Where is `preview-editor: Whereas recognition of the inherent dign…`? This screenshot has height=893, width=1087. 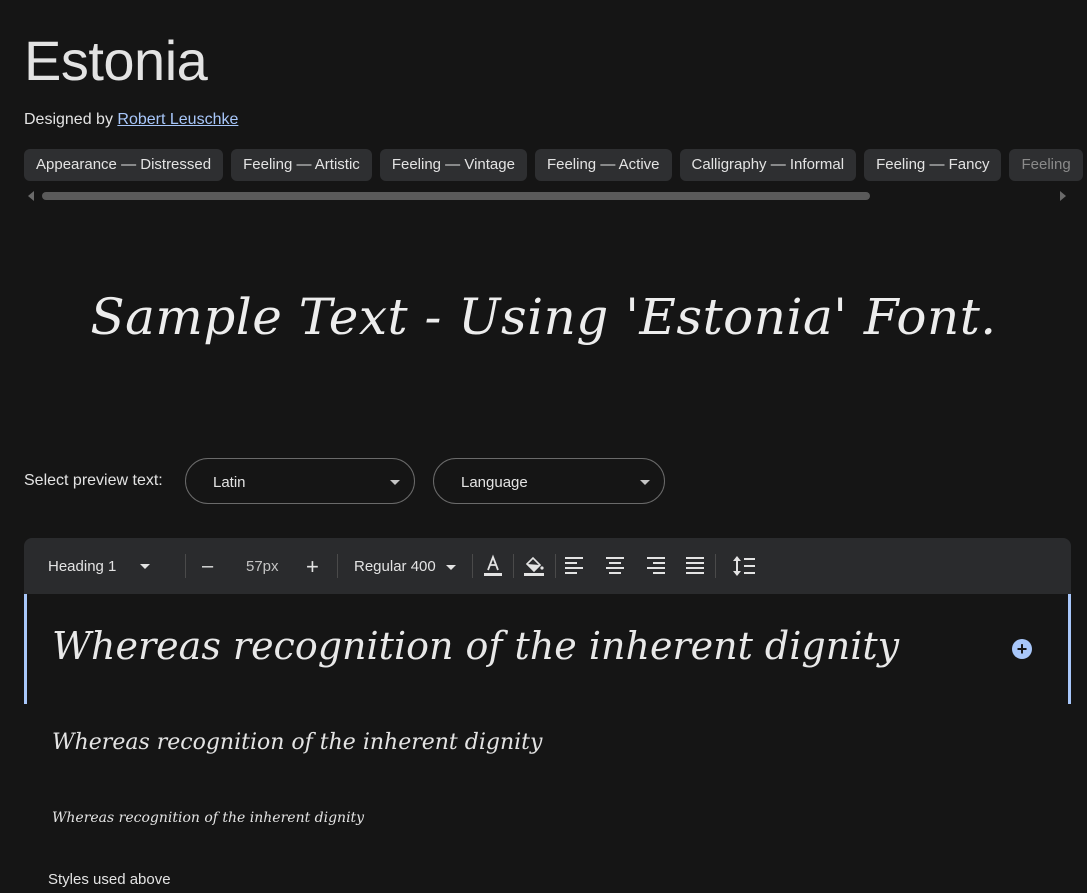
preview-editor: Whereas recognition of the inherent dign… is located at coordinates (547, 649).